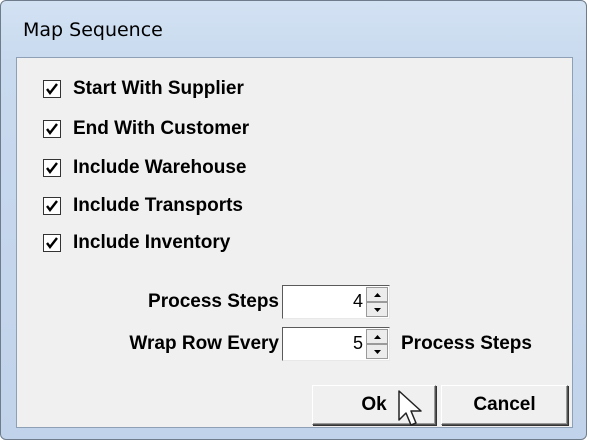 This screenshot has width=589, height=442. I want to click on wrap-row-value: 5, so click(358, 343).